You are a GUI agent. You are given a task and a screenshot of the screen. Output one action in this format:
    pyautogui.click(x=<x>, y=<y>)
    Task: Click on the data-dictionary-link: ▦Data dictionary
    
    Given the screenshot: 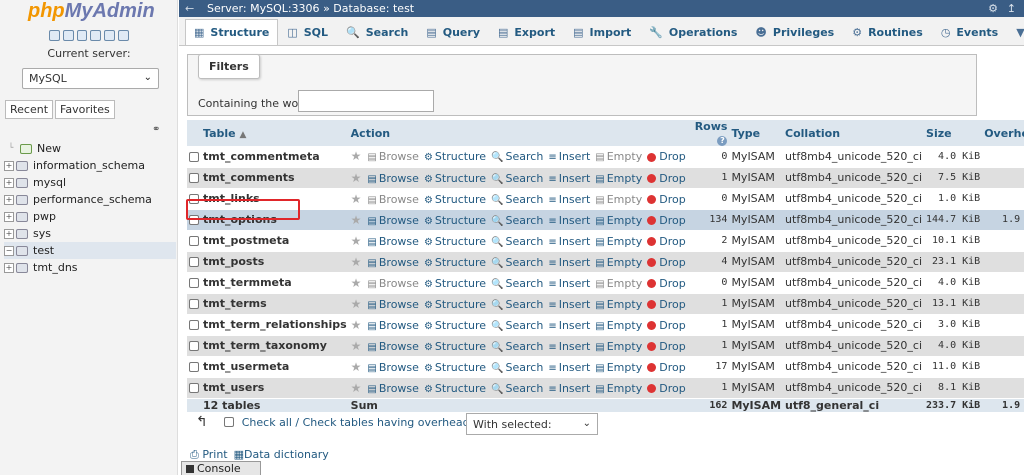 What is the action you would take?
    pyautogui.click(x=281, y=455)
    